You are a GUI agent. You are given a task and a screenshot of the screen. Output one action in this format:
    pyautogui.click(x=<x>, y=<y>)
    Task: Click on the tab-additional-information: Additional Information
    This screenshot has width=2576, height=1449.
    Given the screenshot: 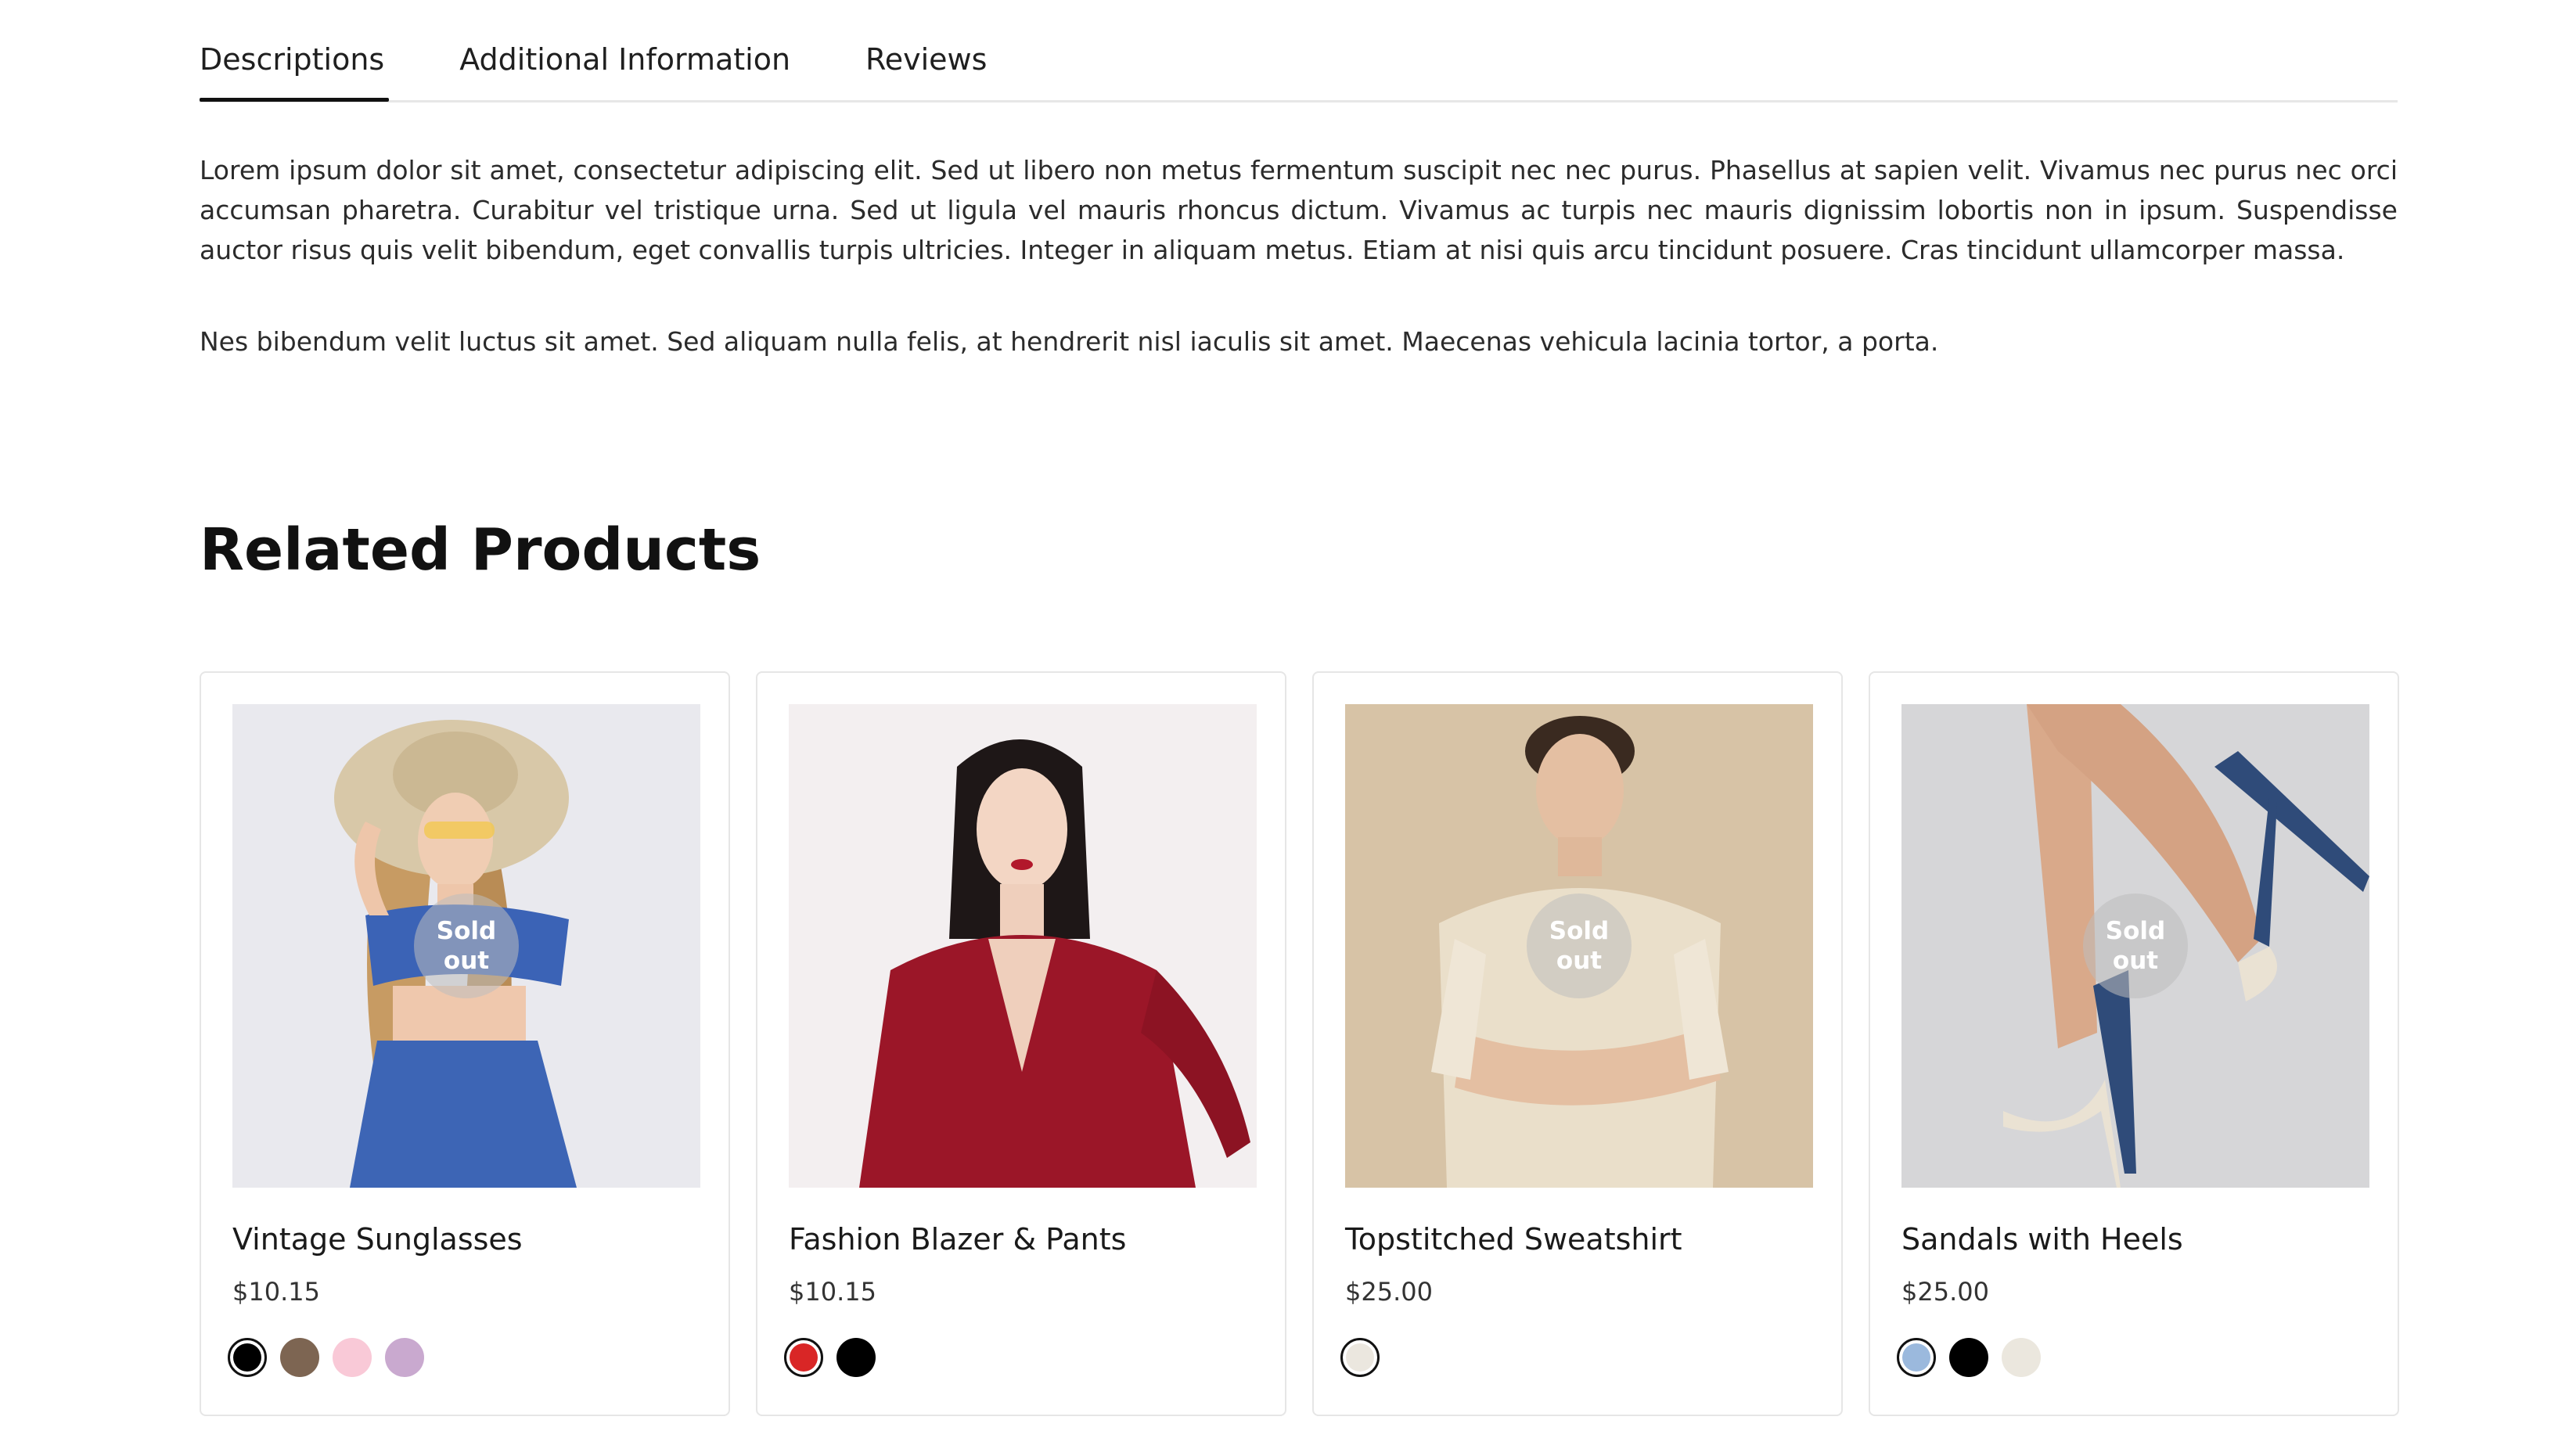 What is the action you would take?
    pyautogui.click(x=624, y=59)
    